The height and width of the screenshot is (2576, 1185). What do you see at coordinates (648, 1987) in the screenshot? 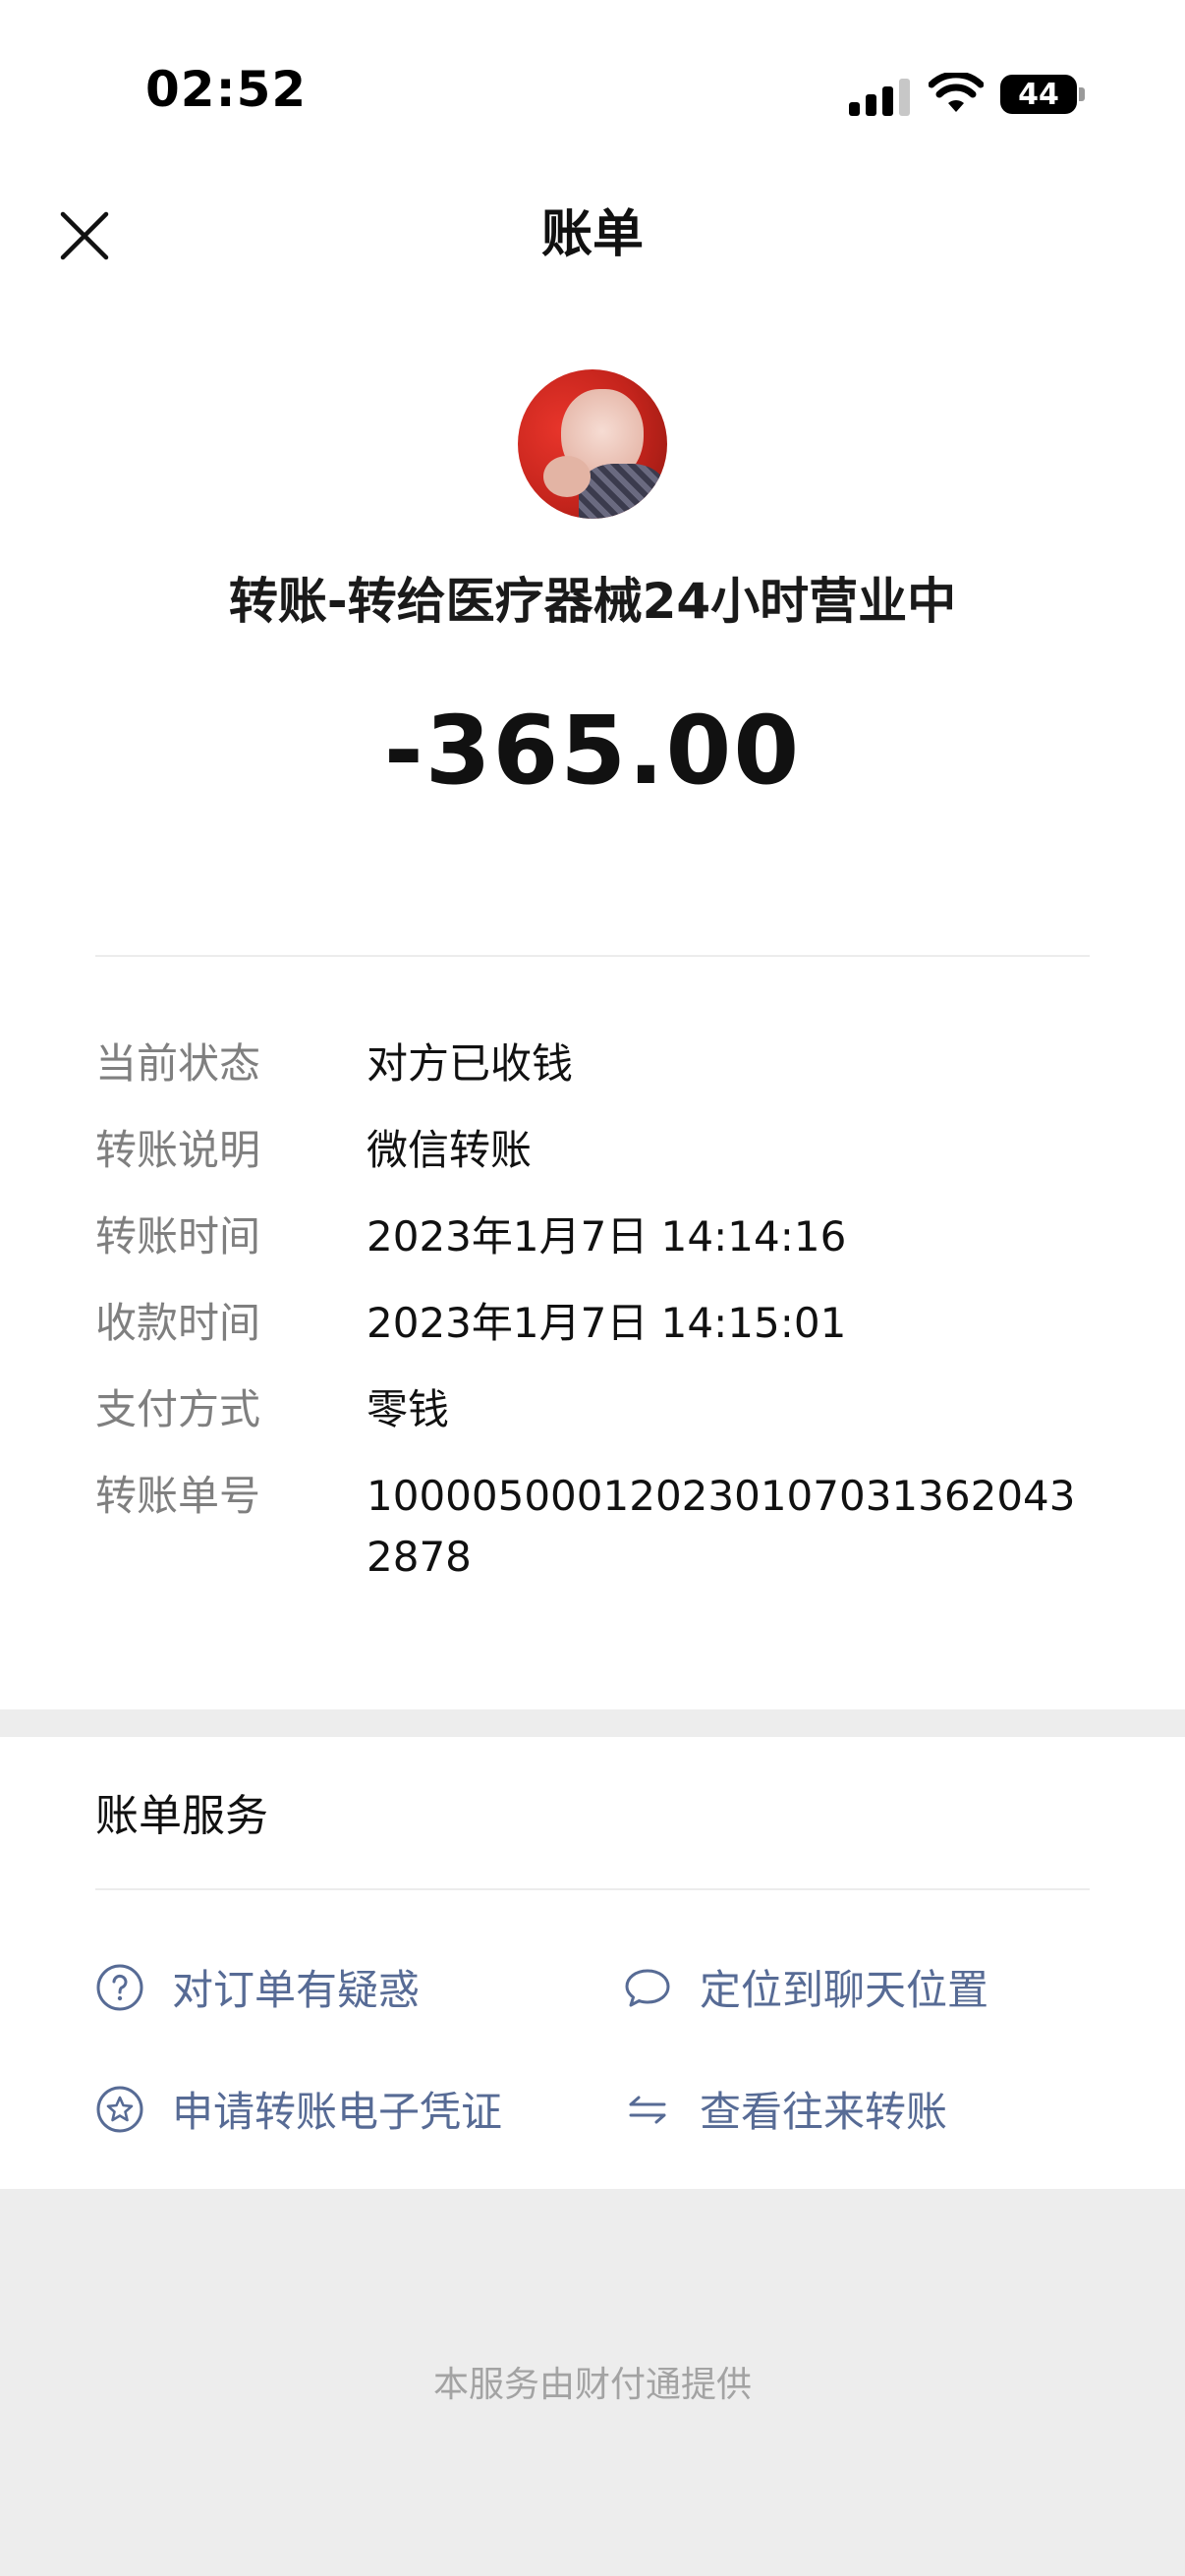
I see `chat-bubble-icon` at bounding box center [648, 1987].